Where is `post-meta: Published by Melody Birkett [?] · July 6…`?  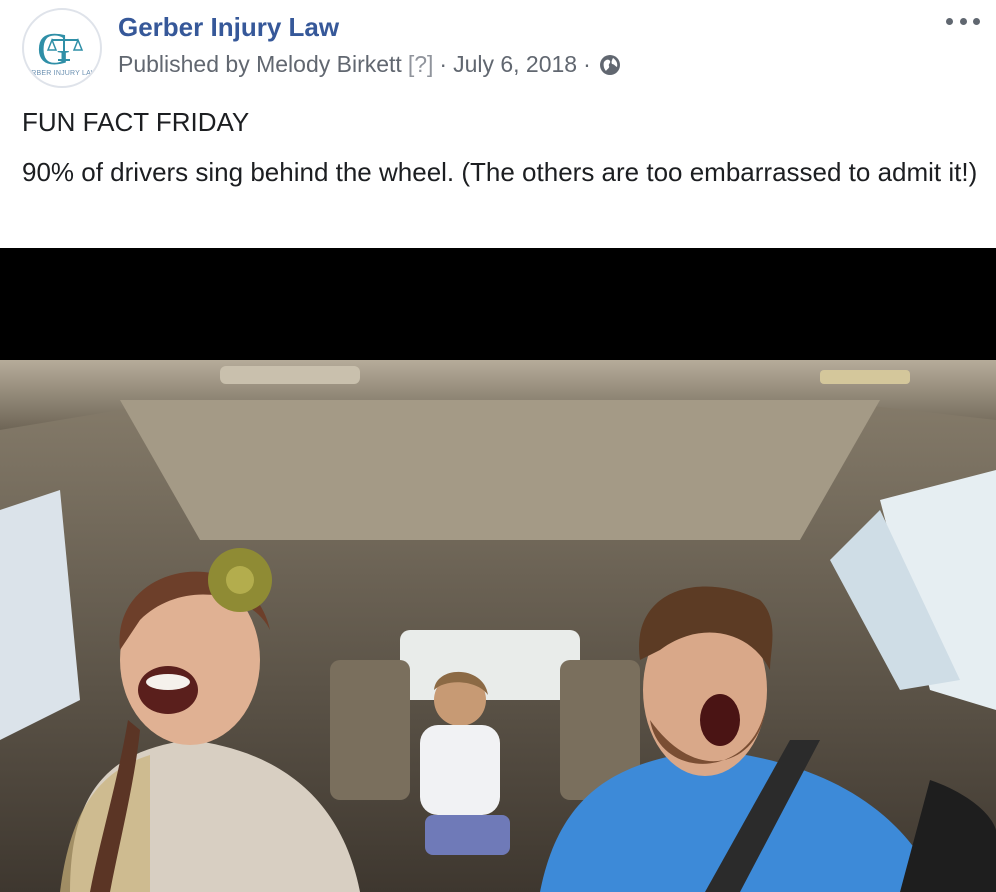 post-meta: Published by Melody Birkett [?] · July 6… is located at coordinates (369, 64).